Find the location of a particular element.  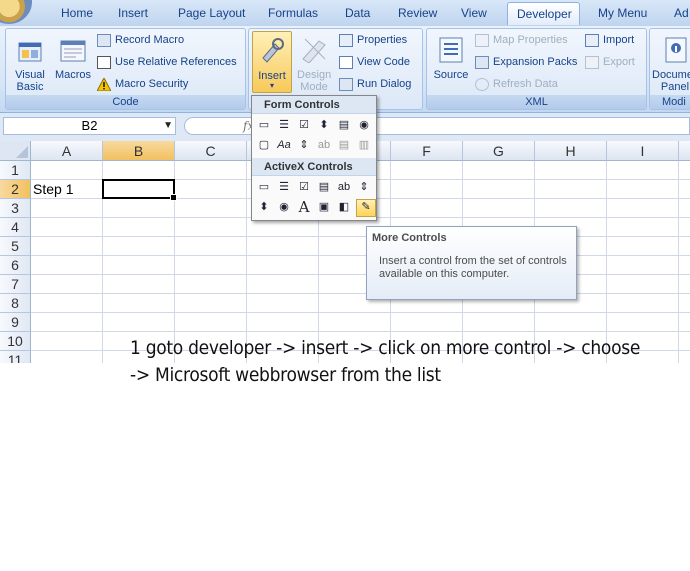

select-all-corner is located at coordinates (15, 151).